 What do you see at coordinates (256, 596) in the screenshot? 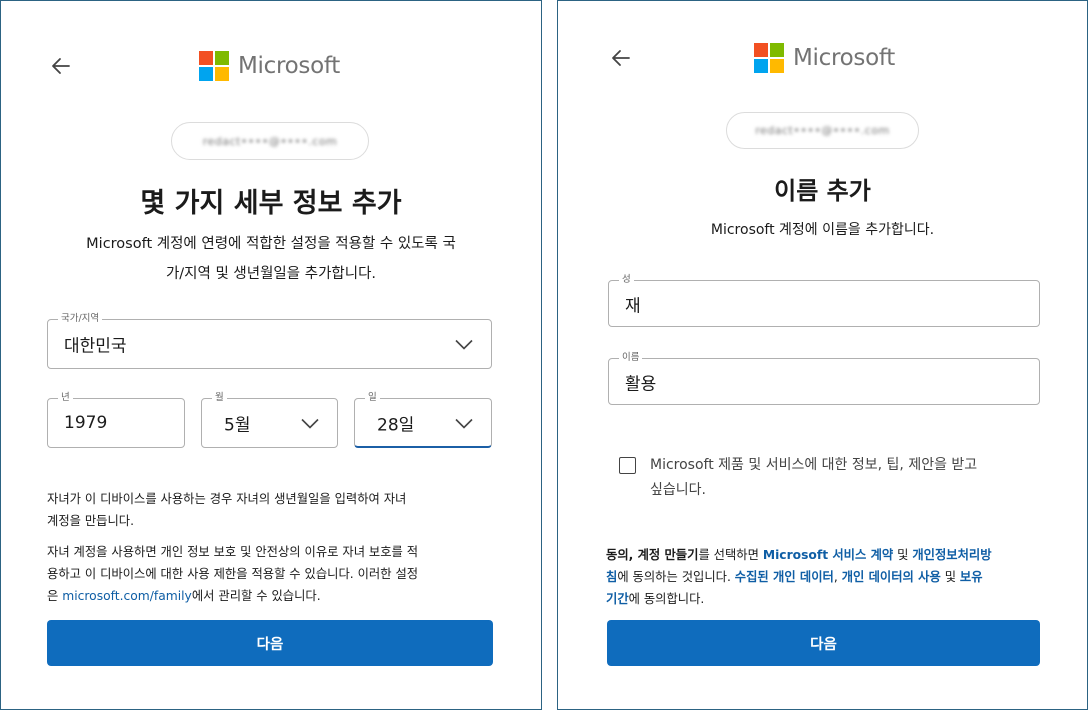
I see `note-text: 에서 관리할 수 있습니다.` at bounding box center [256, 596].